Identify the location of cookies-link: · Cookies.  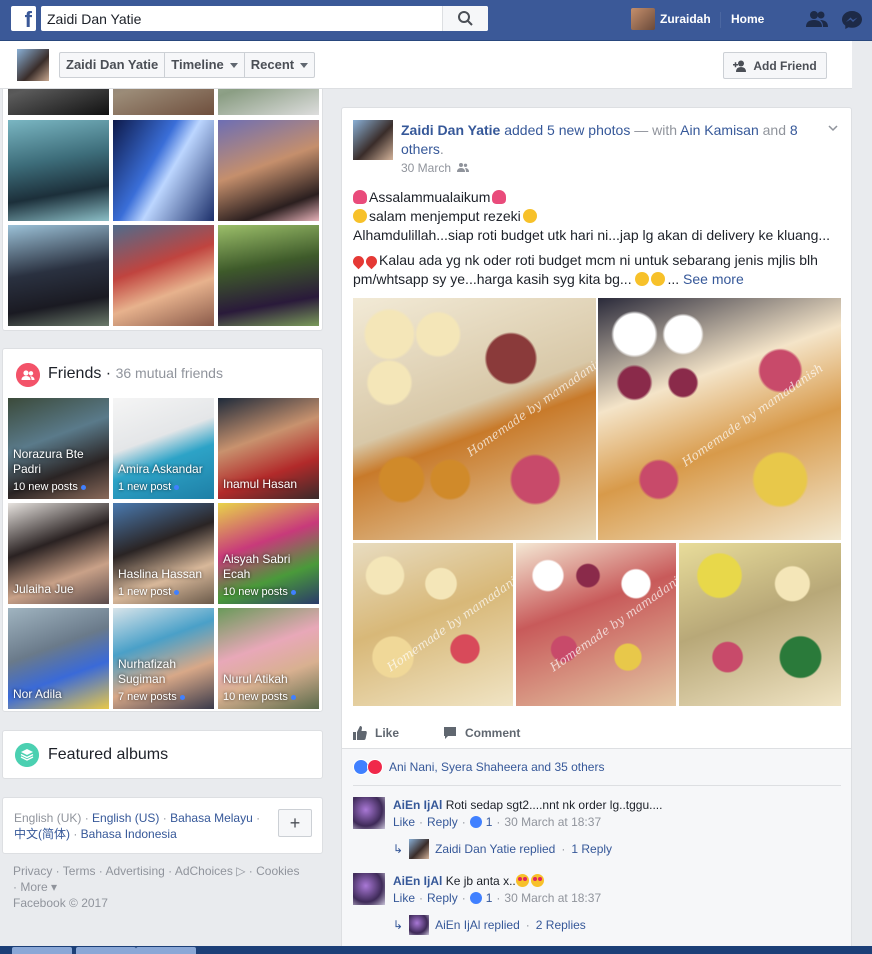
(274, 871).